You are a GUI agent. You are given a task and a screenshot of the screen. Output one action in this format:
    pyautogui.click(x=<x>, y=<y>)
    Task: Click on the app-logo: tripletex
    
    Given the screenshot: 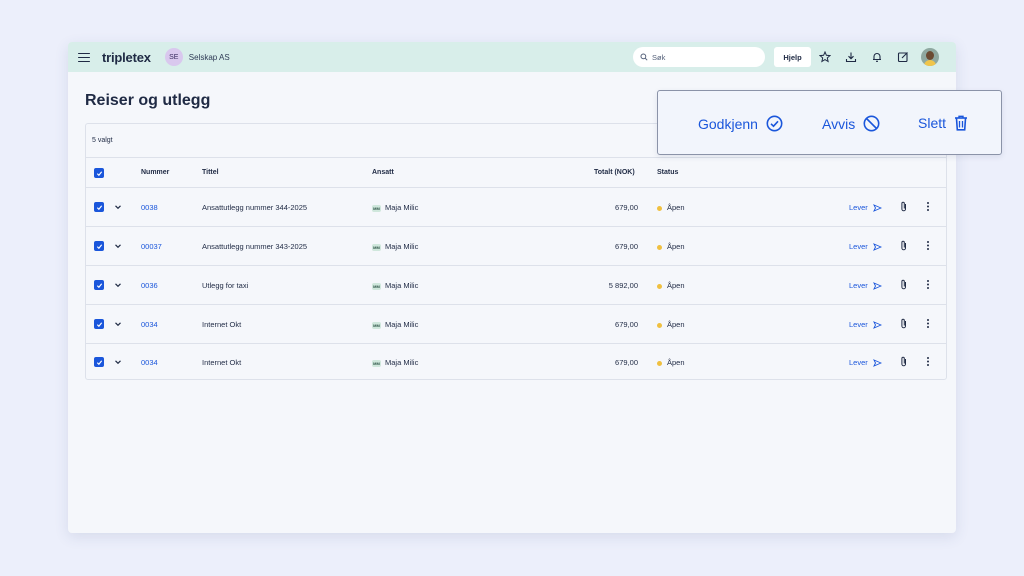 What is the action you would take?
    pyautogui.click(x=126, y=57)
    